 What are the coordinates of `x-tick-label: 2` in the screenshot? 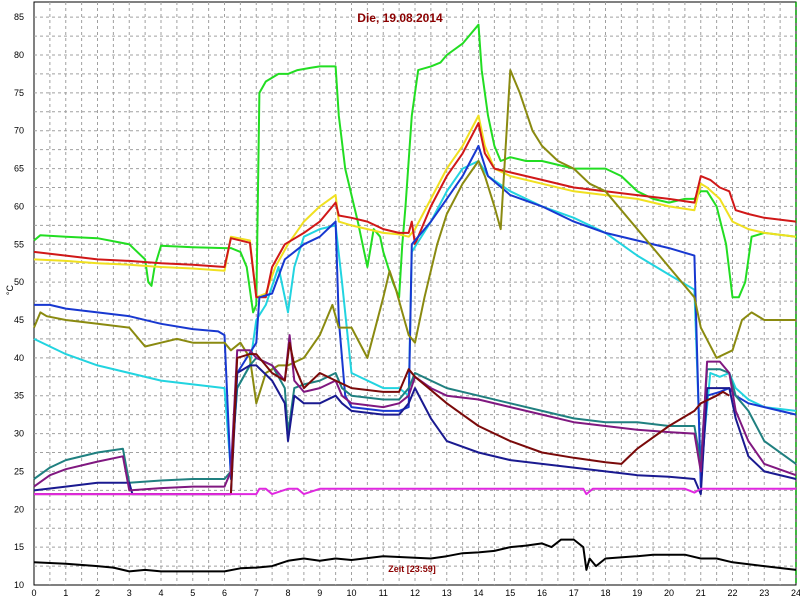 It's located at (97, 593).